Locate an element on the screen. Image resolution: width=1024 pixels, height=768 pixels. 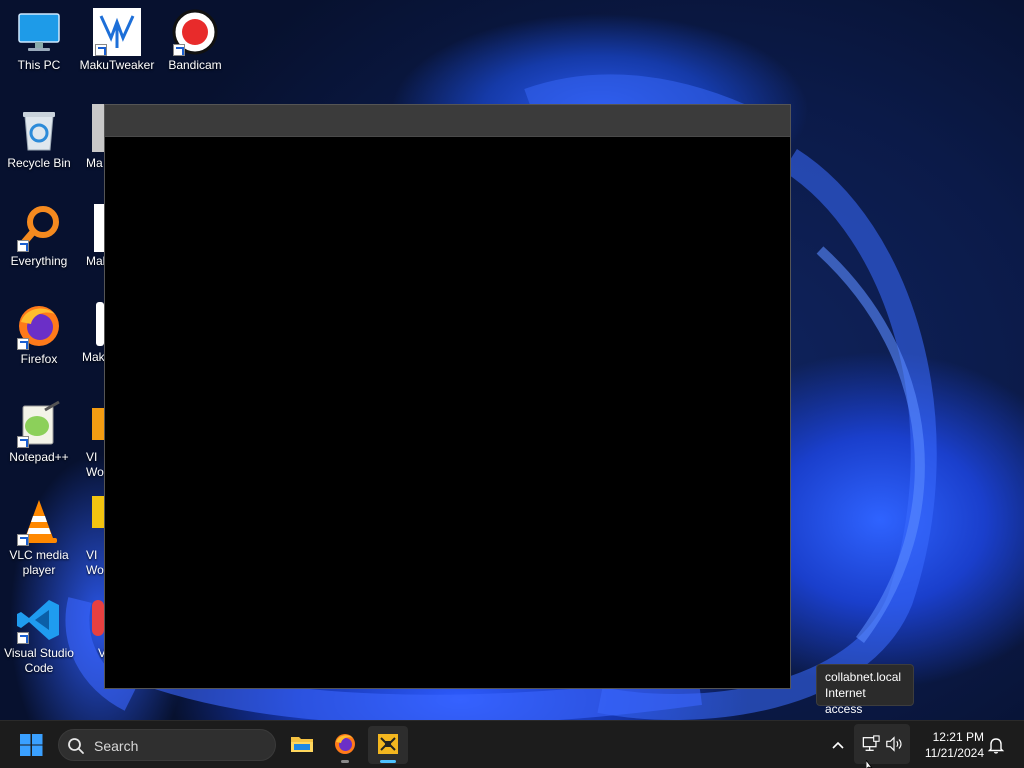
show-hidden-icons-button is located at coordinates (838, 745).